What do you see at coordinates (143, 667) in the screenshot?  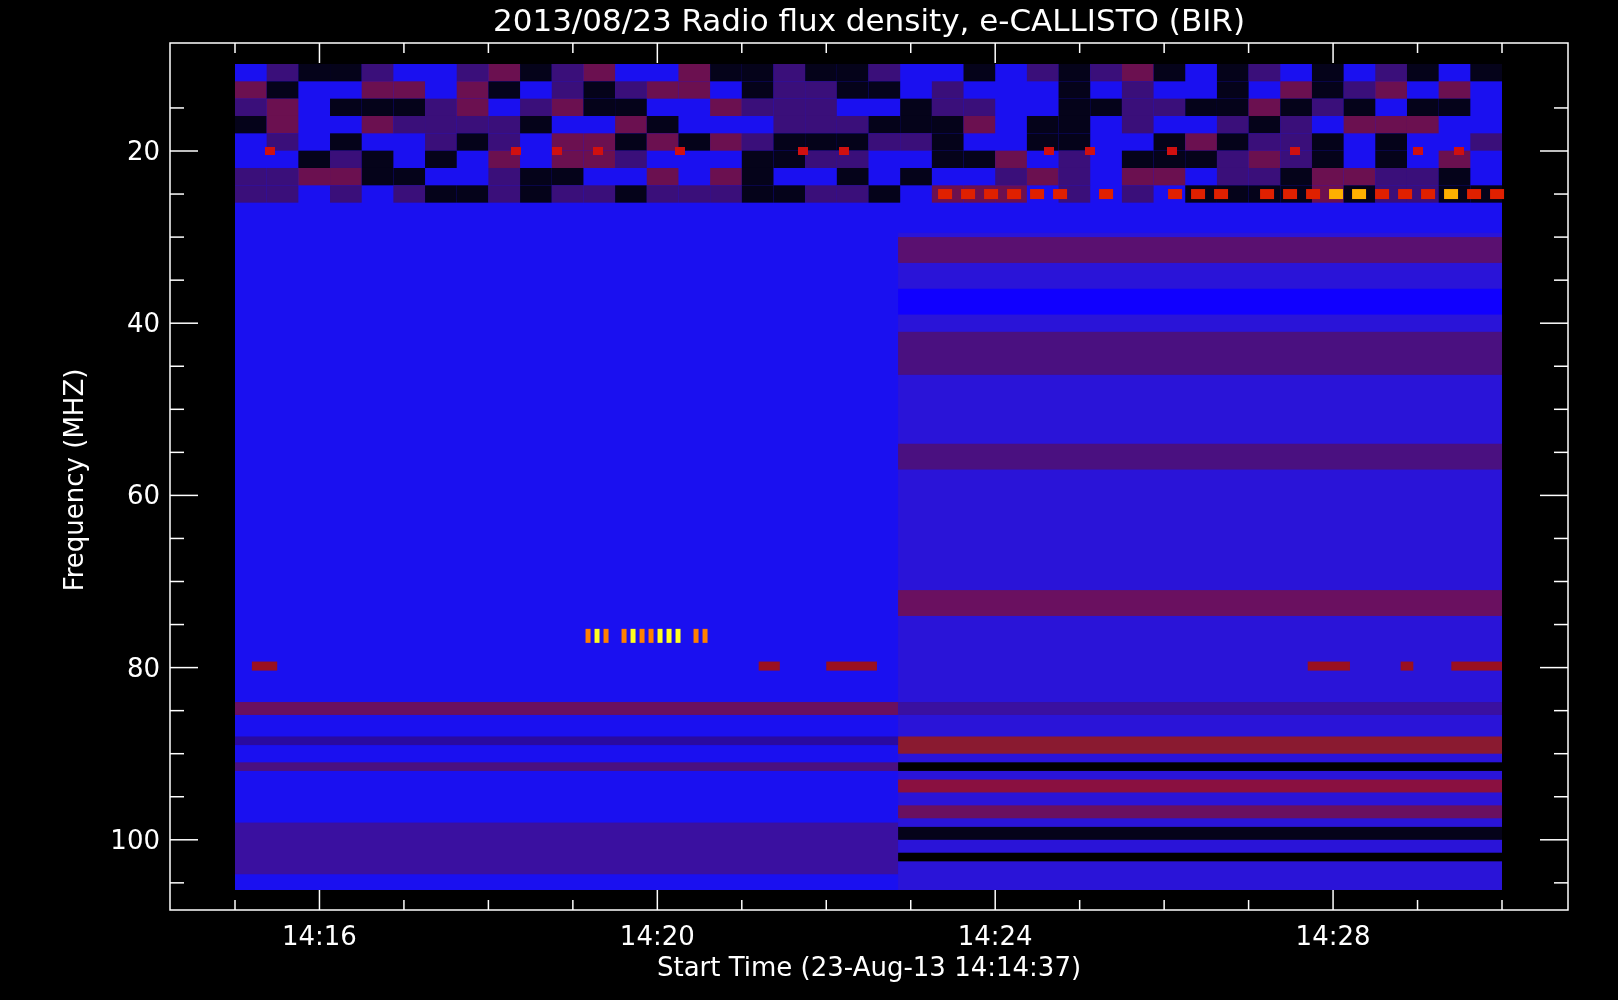 I see `y-tick-label: 80` at bounding box center [143, 667].